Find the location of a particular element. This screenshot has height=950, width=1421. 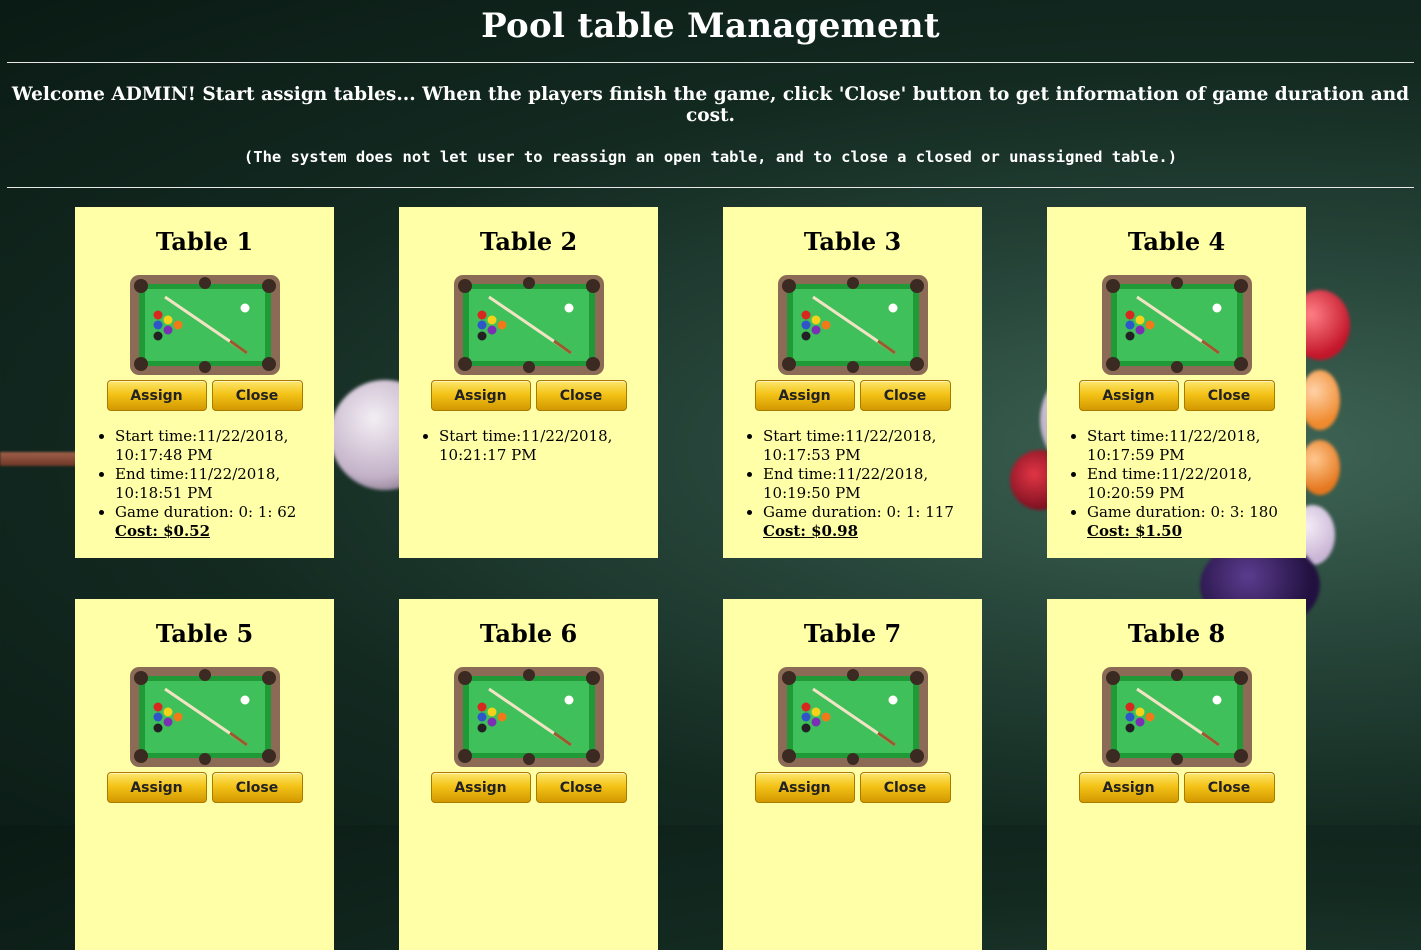

table-card: Table 8 Assign Close is located at coordinates (1176, 774).